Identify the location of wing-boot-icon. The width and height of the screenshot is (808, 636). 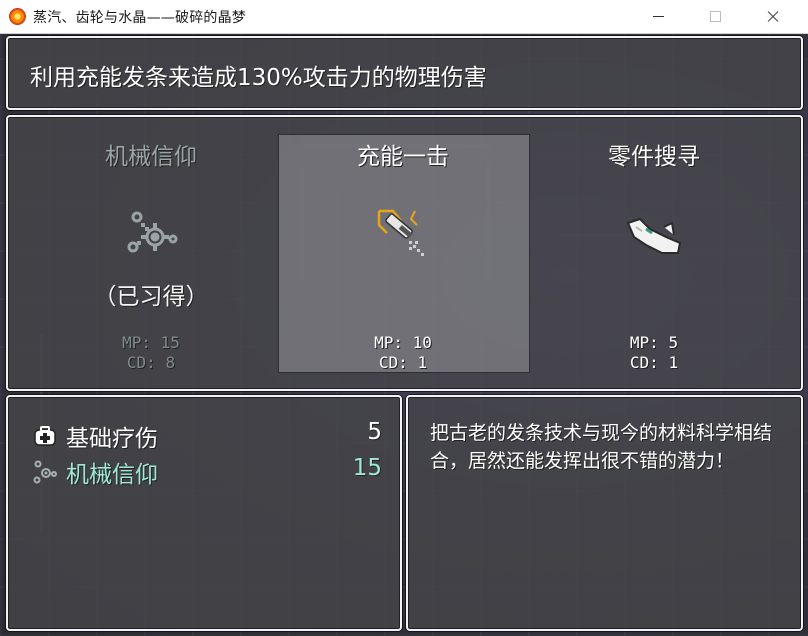
(654, 235).